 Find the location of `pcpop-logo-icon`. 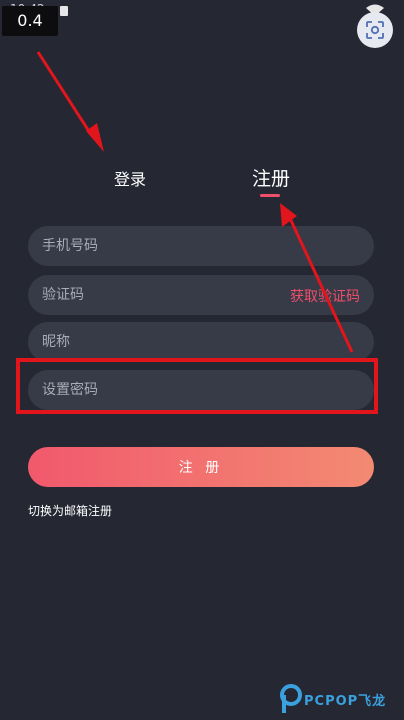

pcpop-logo-icon is located at coordinates (291, 698).